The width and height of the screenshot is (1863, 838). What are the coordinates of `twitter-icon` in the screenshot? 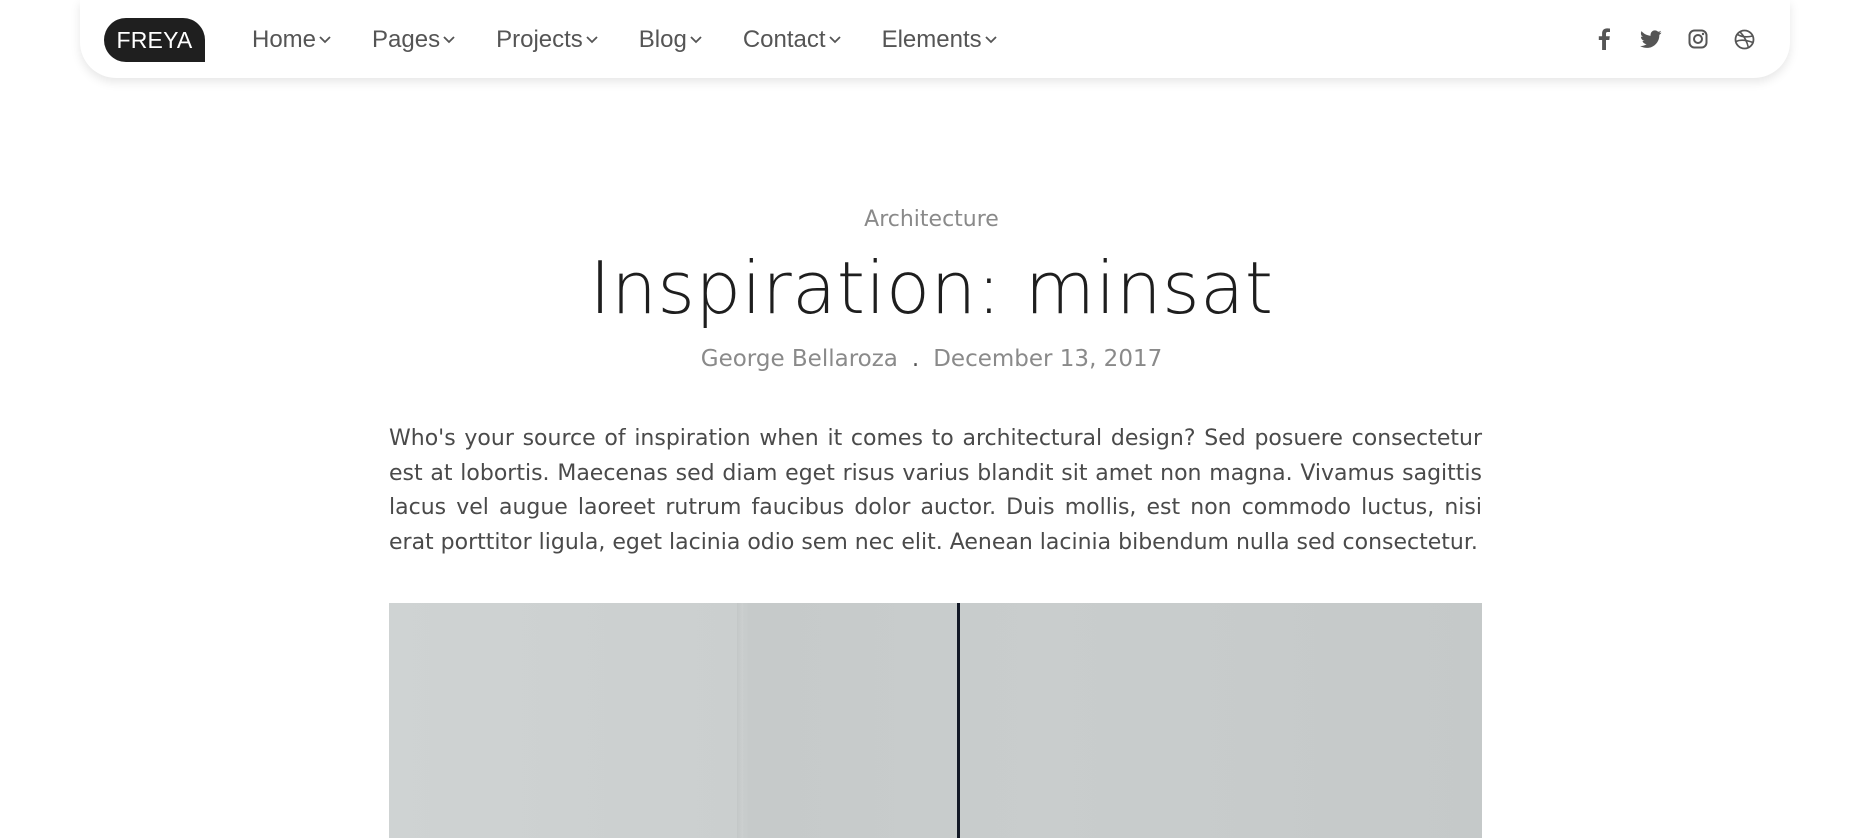 It's located at (1650, 39).